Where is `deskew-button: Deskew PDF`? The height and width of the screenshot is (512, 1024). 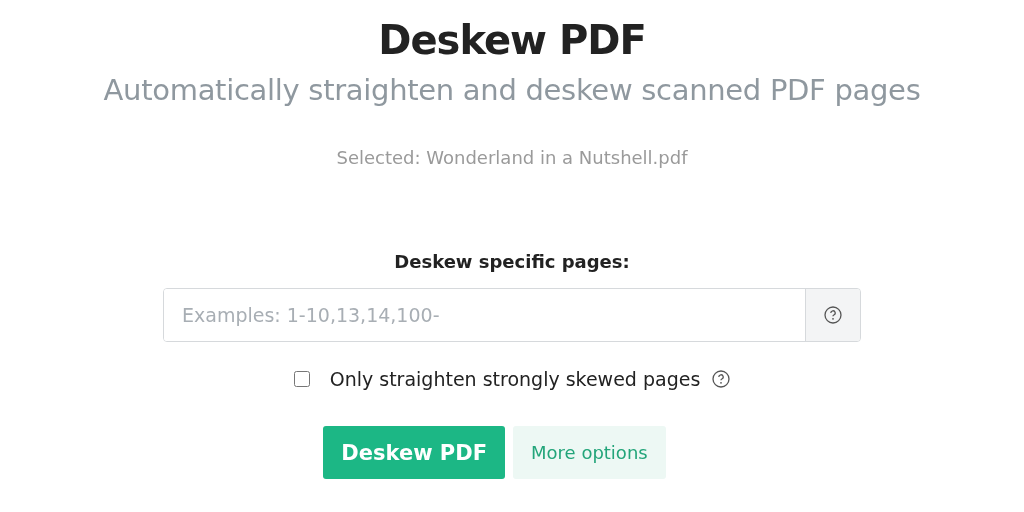
deskew-button: Deskew PDF is located at coordinates (414, 452).